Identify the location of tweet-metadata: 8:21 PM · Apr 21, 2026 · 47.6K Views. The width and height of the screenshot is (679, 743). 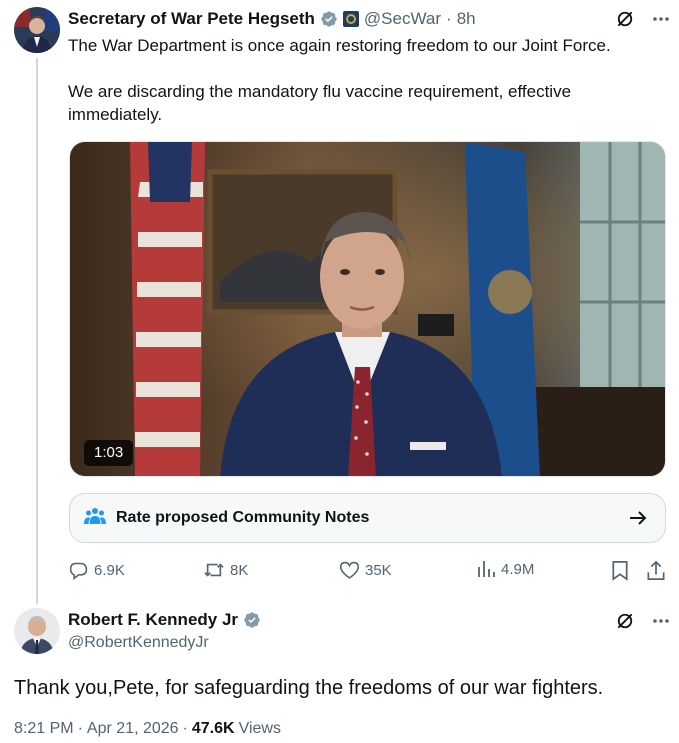
(147, 729).